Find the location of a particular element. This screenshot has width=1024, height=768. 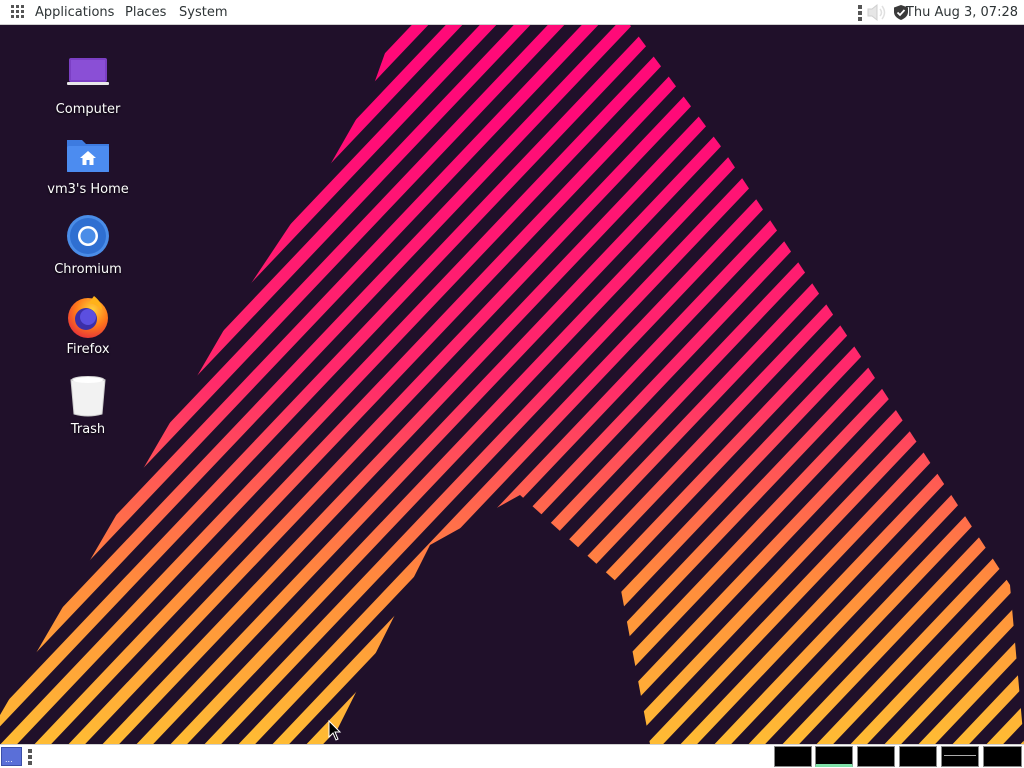

desktop-icon-label: Trash is located at coordinates (88, 429).